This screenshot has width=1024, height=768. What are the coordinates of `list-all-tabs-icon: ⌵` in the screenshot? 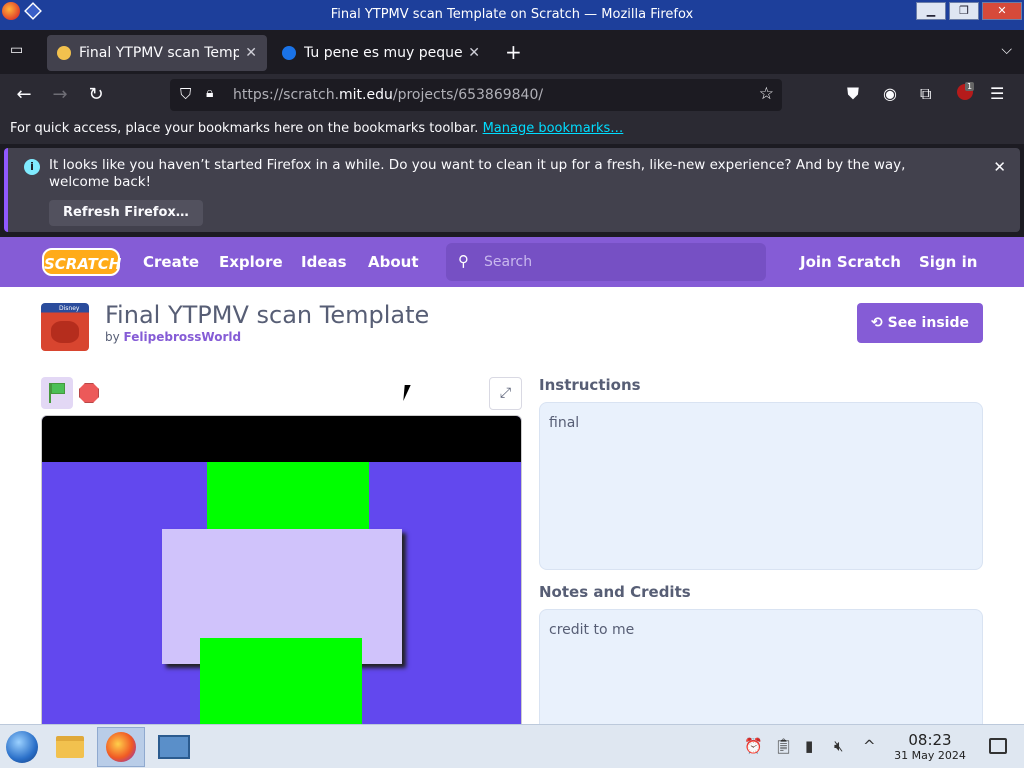 It's located at (1006, 50).